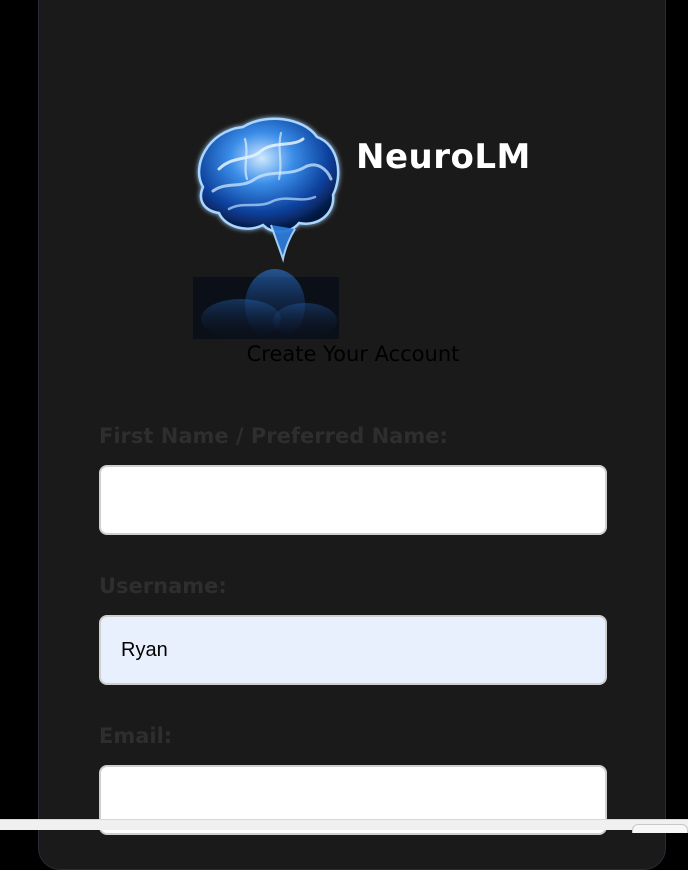 The height and width of the screenshot is (870, 688). I want to click on form-subtitle: Create Your Account, so click(353, 354).